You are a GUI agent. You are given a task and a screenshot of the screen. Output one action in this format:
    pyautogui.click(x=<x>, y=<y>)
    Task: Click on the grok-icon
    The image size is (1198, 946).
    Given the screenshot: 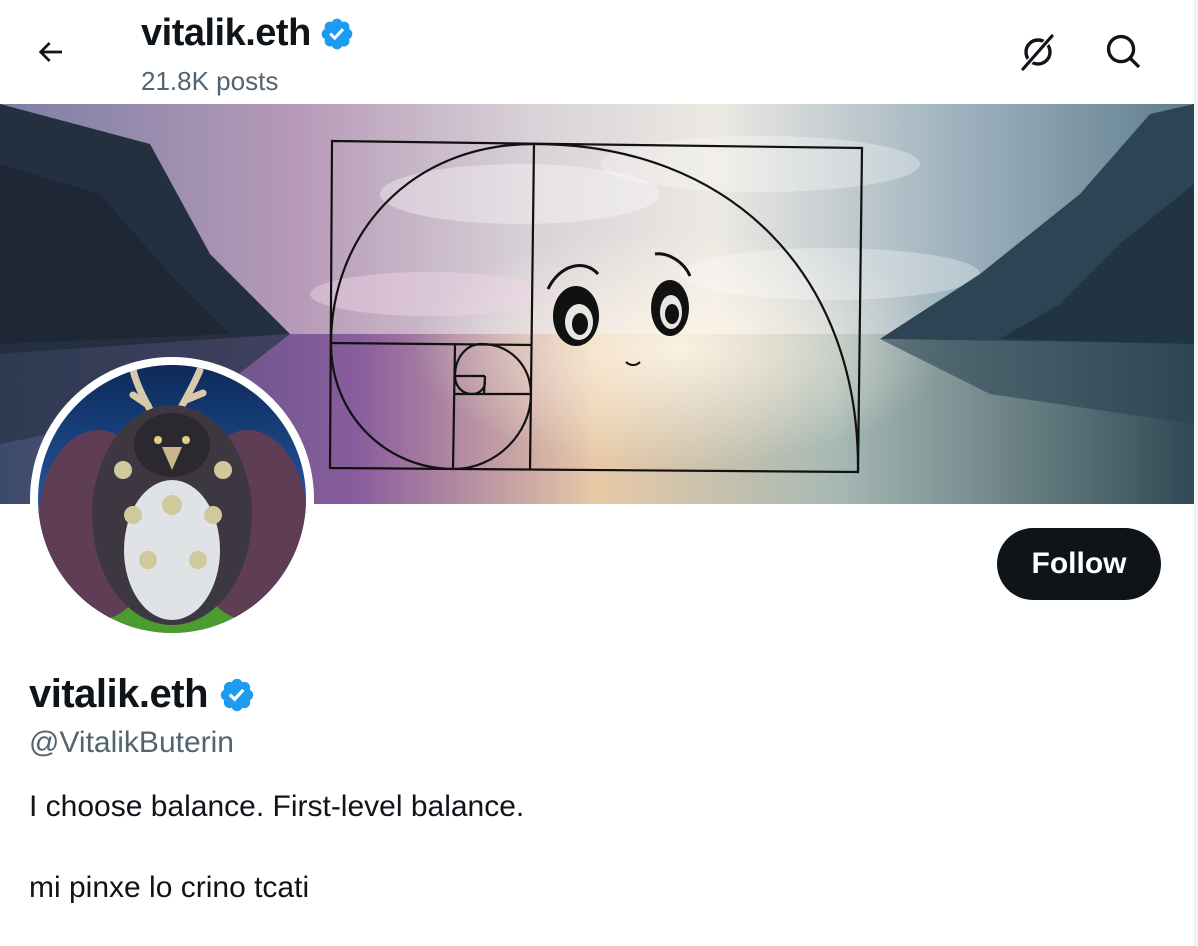 What is the action you would take?
    pyautogui.click(x=1037, y=52)
    